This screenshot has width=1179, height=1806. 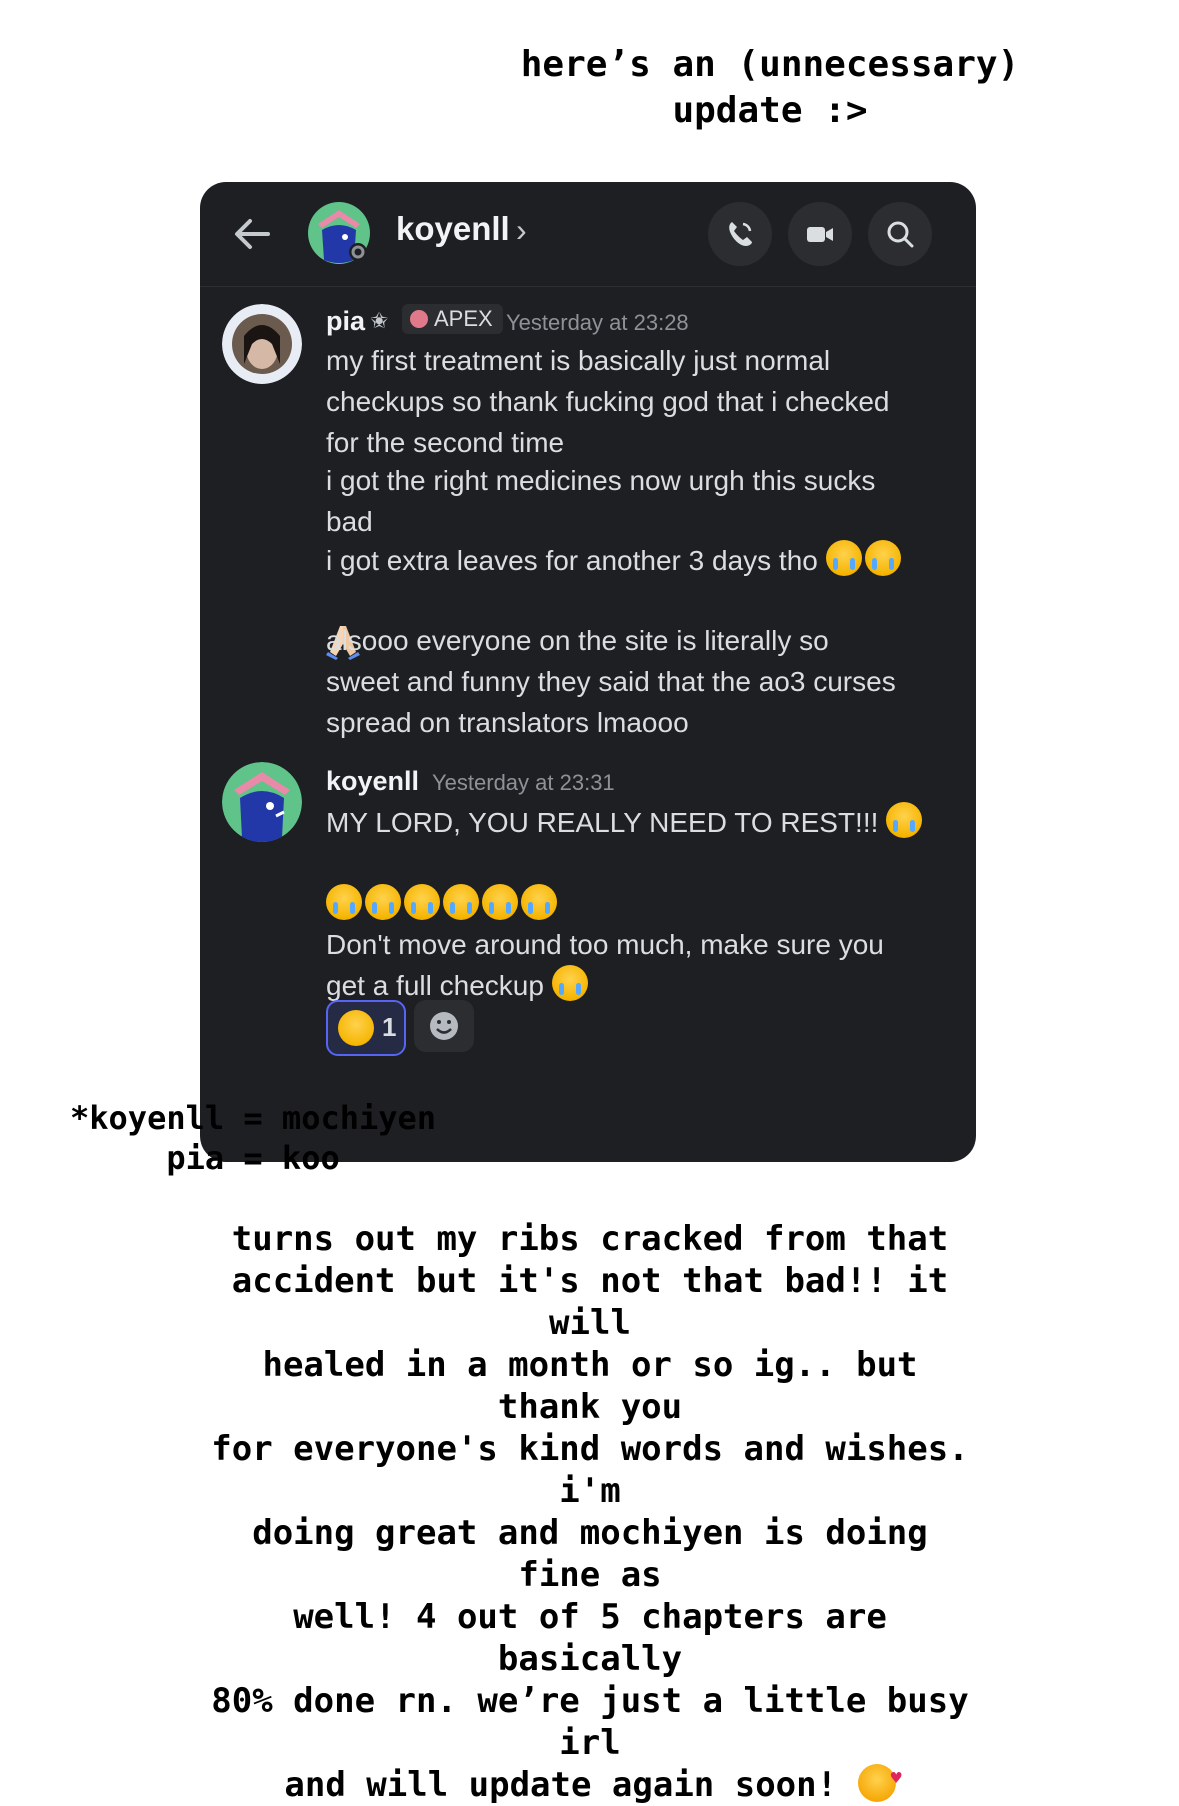 What do you see at coordinates (262, 344) in the screenshot?
I see `pia-avatar` at bounding box center [262, 344].